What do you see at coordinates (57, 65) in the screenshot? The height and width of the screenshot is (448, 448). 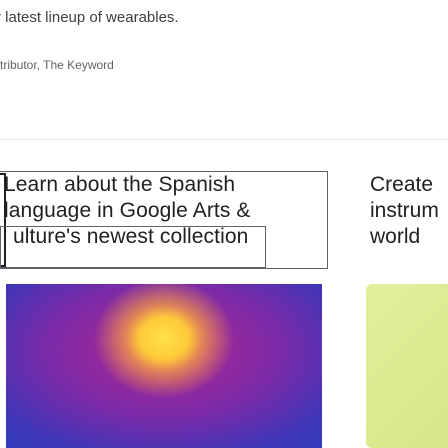 I see `author-byline: tributor, The Keyword` at bounding box center [57, 65].